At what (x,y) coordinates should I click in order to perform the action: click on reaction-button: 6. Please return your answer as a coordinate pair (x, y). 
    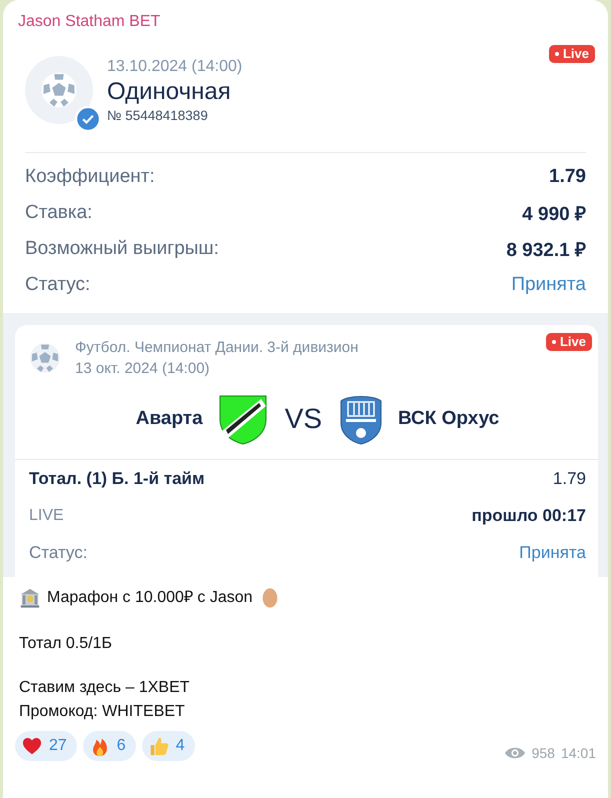
    Looking at the image, I should click on (109, 746).